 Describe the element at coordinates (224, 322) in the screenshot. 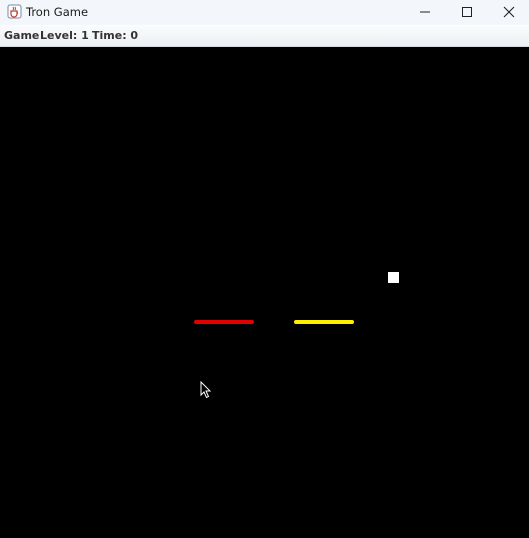

I see `red-player-trail` at that location.